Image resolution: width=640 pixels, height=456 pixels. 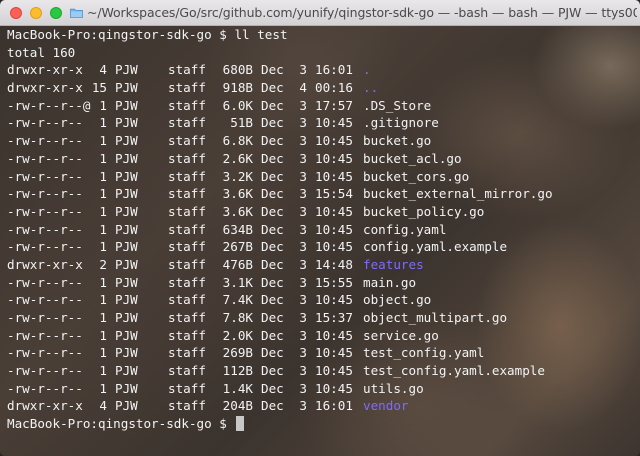 What do you see at coordinates (458, 194) in the screenshot?
I see `listing-name: bucket_external_mirror.go` at bounding box center [458, 194].